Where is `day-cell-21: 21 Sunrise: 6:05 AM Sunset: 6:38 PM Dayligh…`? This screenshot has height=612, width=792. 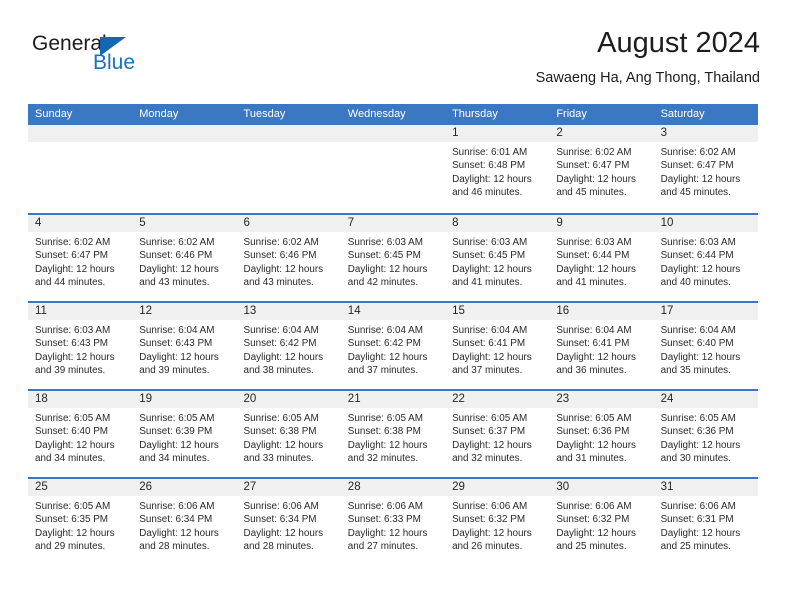
day-cell-21: 21 Sunrise: 6:05 AM Sunset: 6:38 PM Dayligh… is located at coordinates (393, 434).